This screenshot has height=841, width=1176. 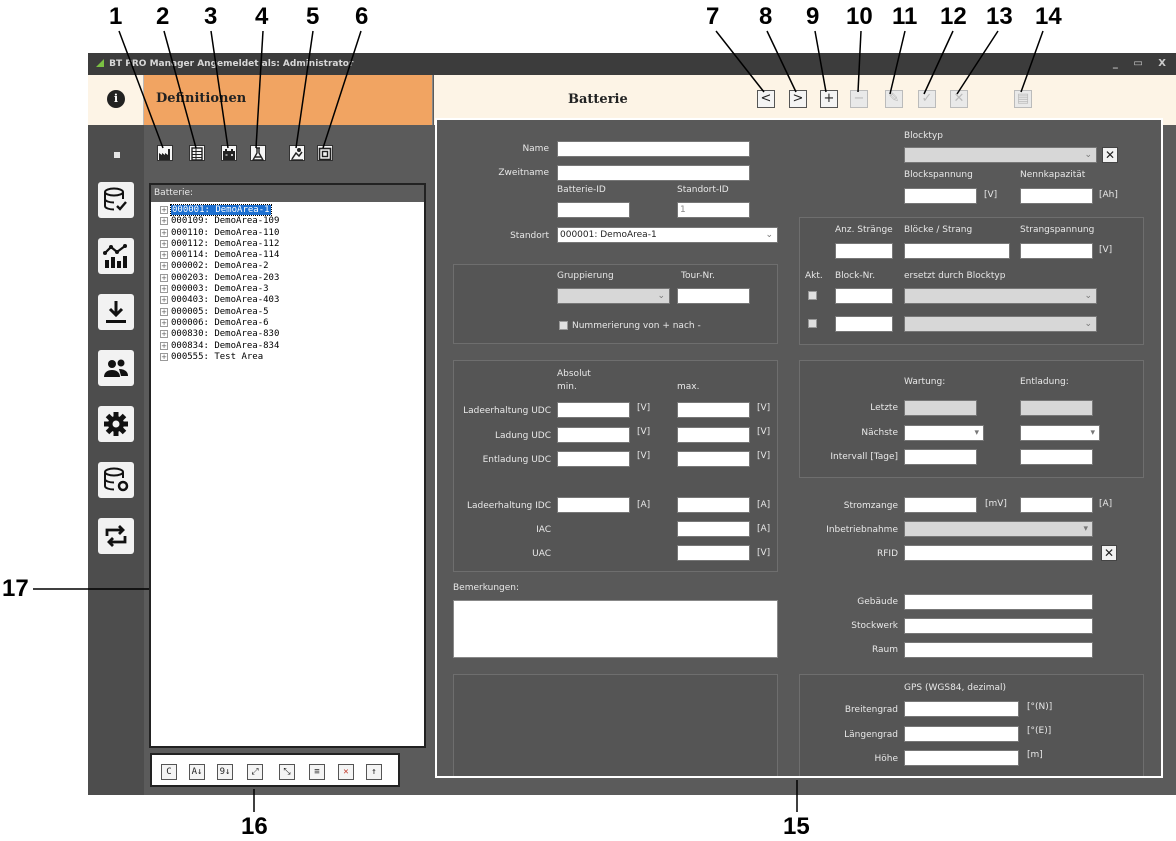 What do you see at coordinates (940, 196) in the screenshot?
I see `blockspannung-input` at bounding box center [940, 196].